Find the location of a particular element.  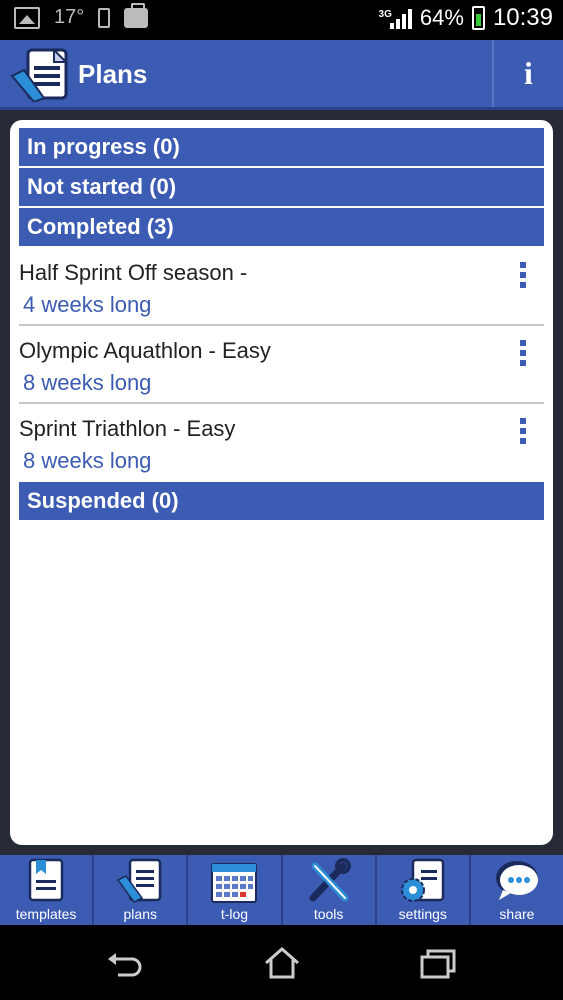

tab-settings: settings is located at coordinates (424, 890).